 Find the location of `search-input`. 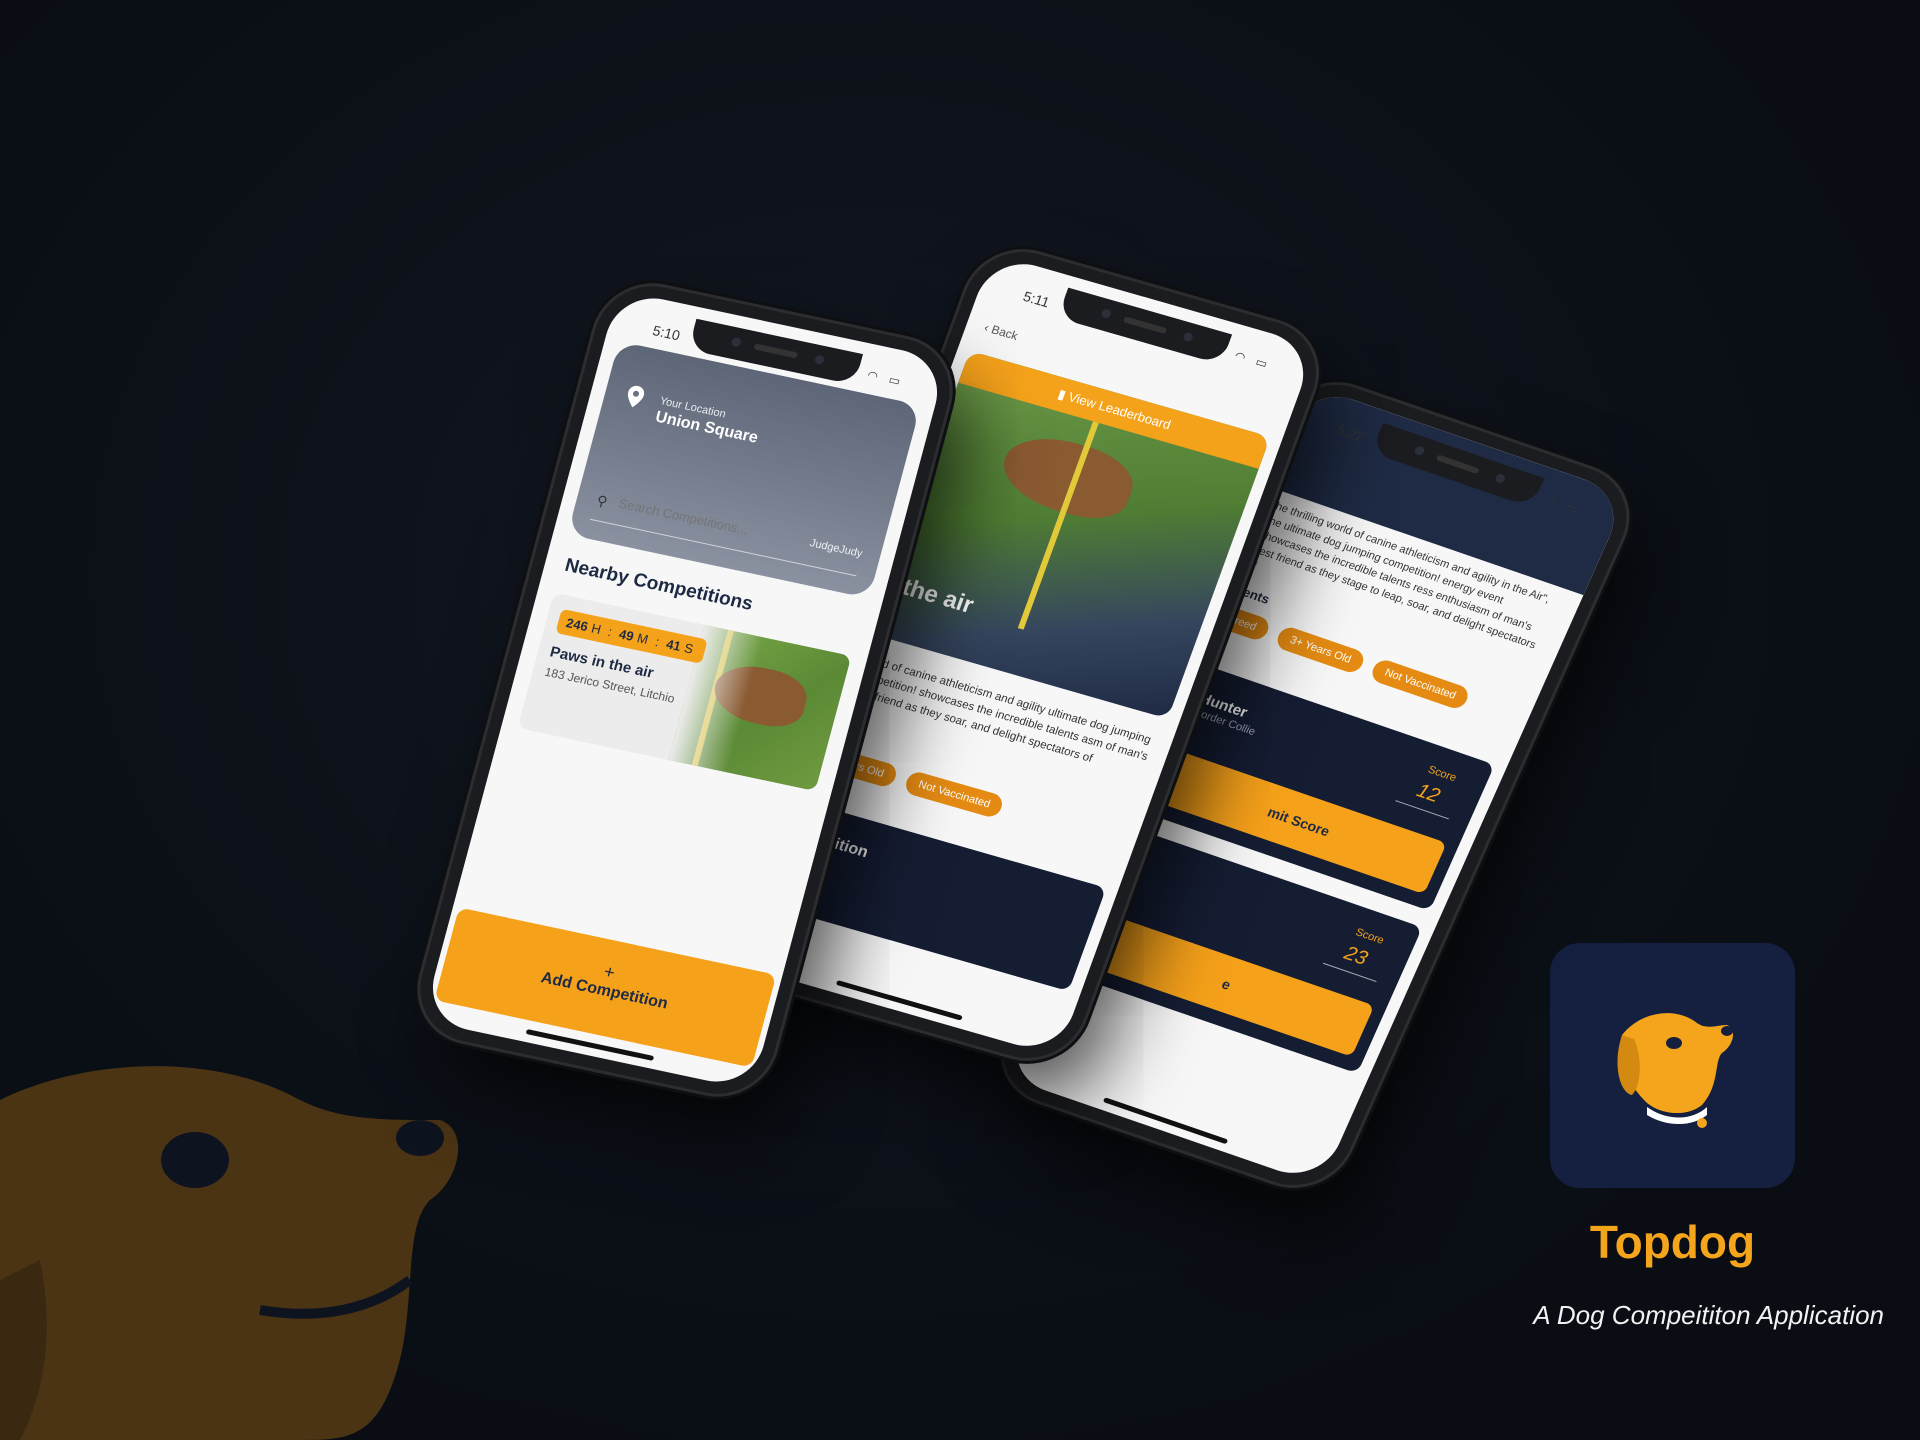

search-input is located at coordinates (702, 520).